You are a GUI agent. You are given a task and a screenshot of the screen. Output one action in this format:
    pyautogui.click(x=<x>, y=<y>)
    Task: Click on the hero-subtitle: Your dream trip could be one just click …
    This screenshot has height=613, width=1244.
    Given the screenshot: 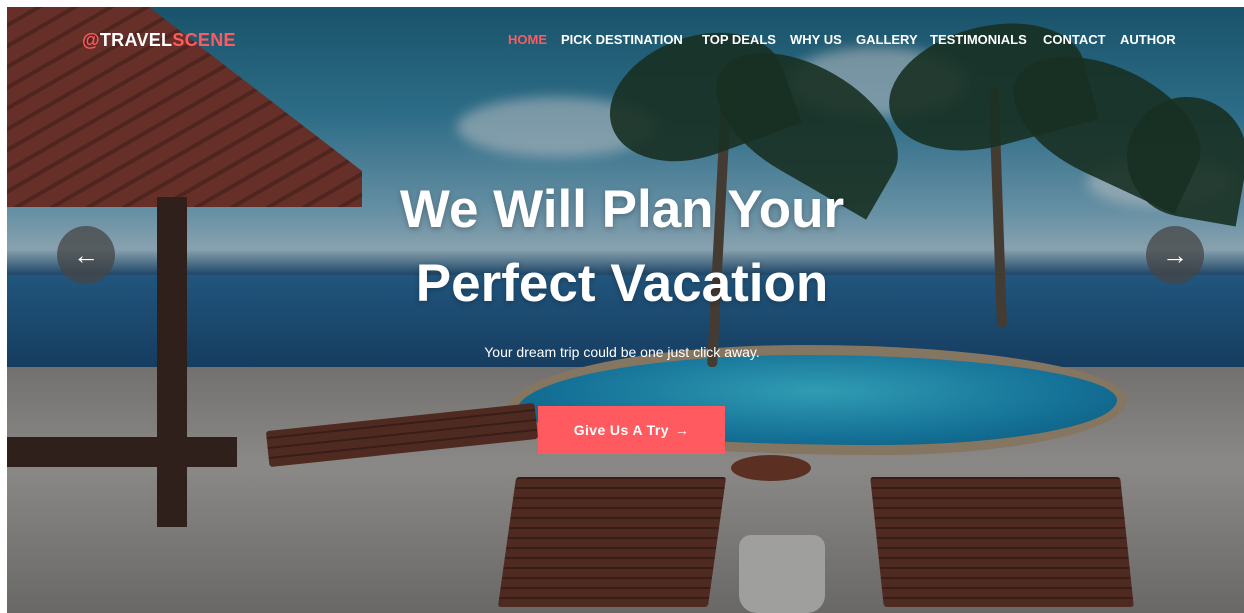 What is the action you would take?
    pyautogui.click(x=622, y=352)
    